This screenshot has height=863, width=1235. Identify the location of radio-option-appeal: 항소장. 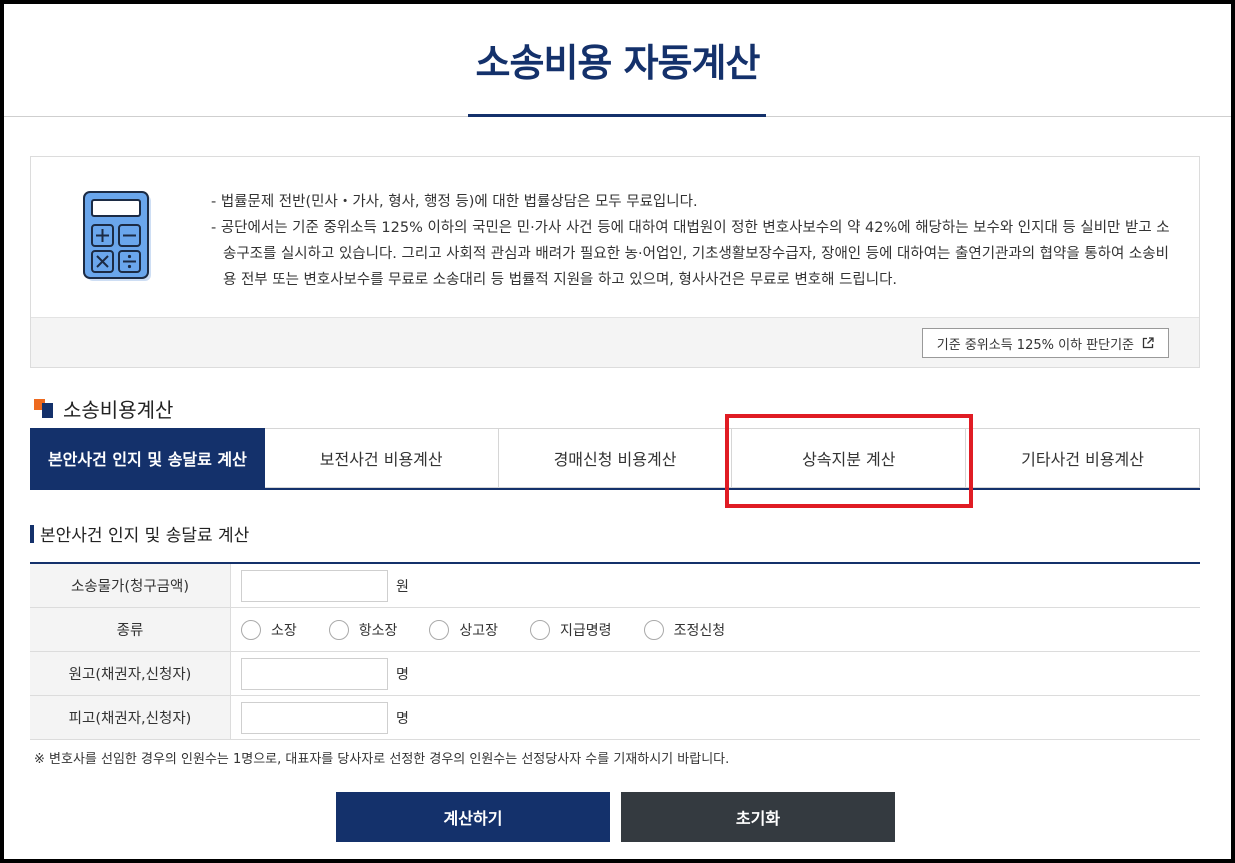
(363, 629).